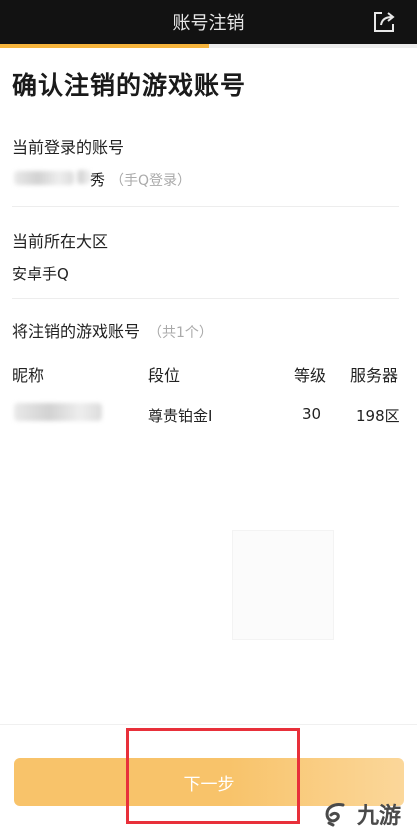 This screenshot has width=417, height=836. What do you see at coordinates (180, 416) in the screenshot?
I see `row-rank: 尊贵铂金I` at bounding box center [180, 416].